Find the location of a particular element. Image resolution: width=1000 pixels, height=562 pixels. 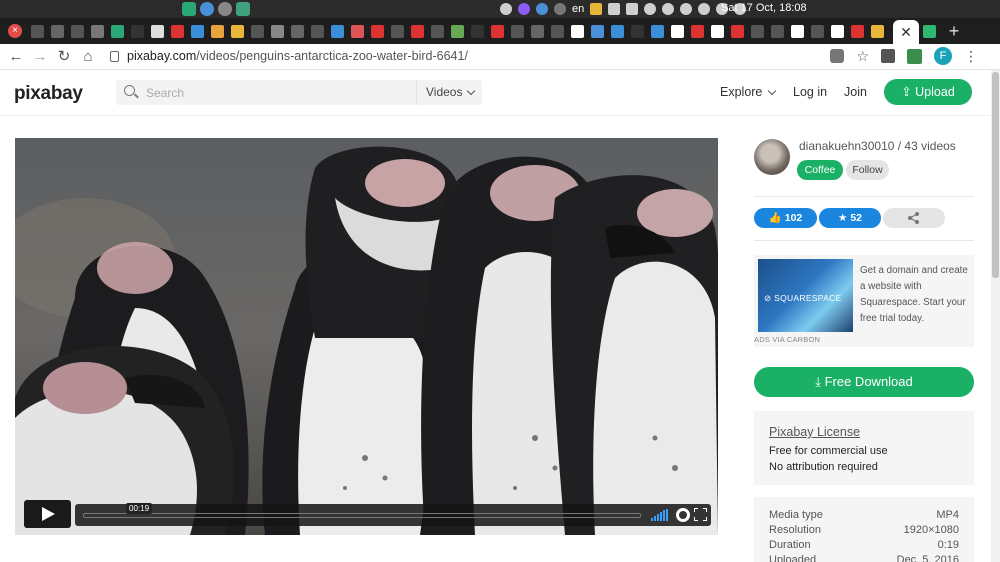

login-link: Log in is located at coordinates (810, 92).